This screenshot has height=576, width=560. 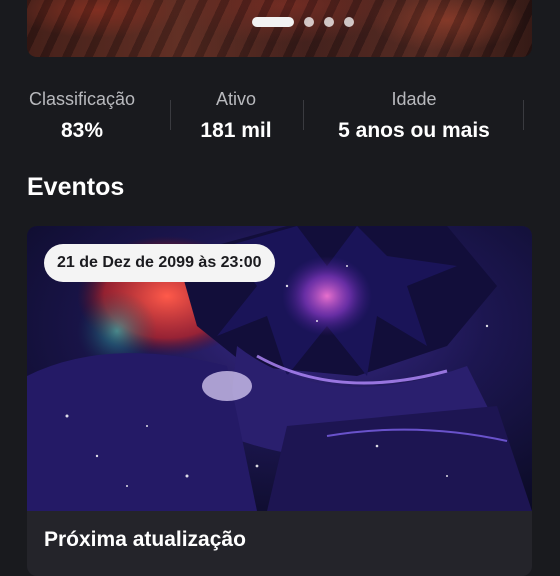 What do you see at coordinates (414, 130) in the screenshot?
I see `stat-value: 5 anos ou mais` at bounding box center [414, 130].